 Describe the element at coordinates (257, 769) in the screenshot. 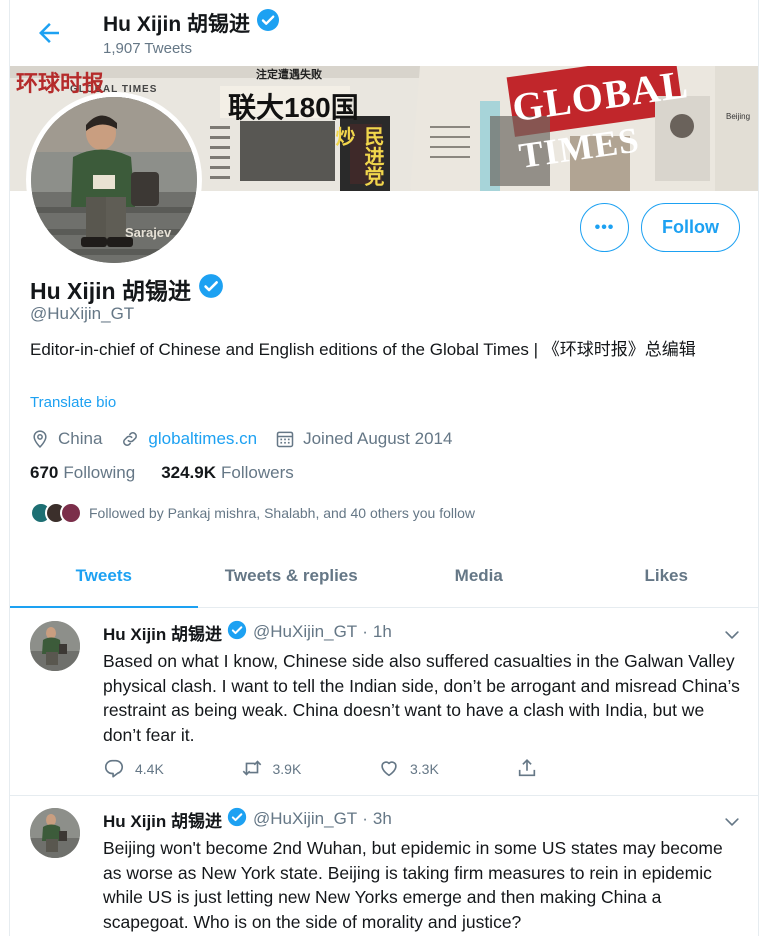

I see `retweet-icon` at that location.